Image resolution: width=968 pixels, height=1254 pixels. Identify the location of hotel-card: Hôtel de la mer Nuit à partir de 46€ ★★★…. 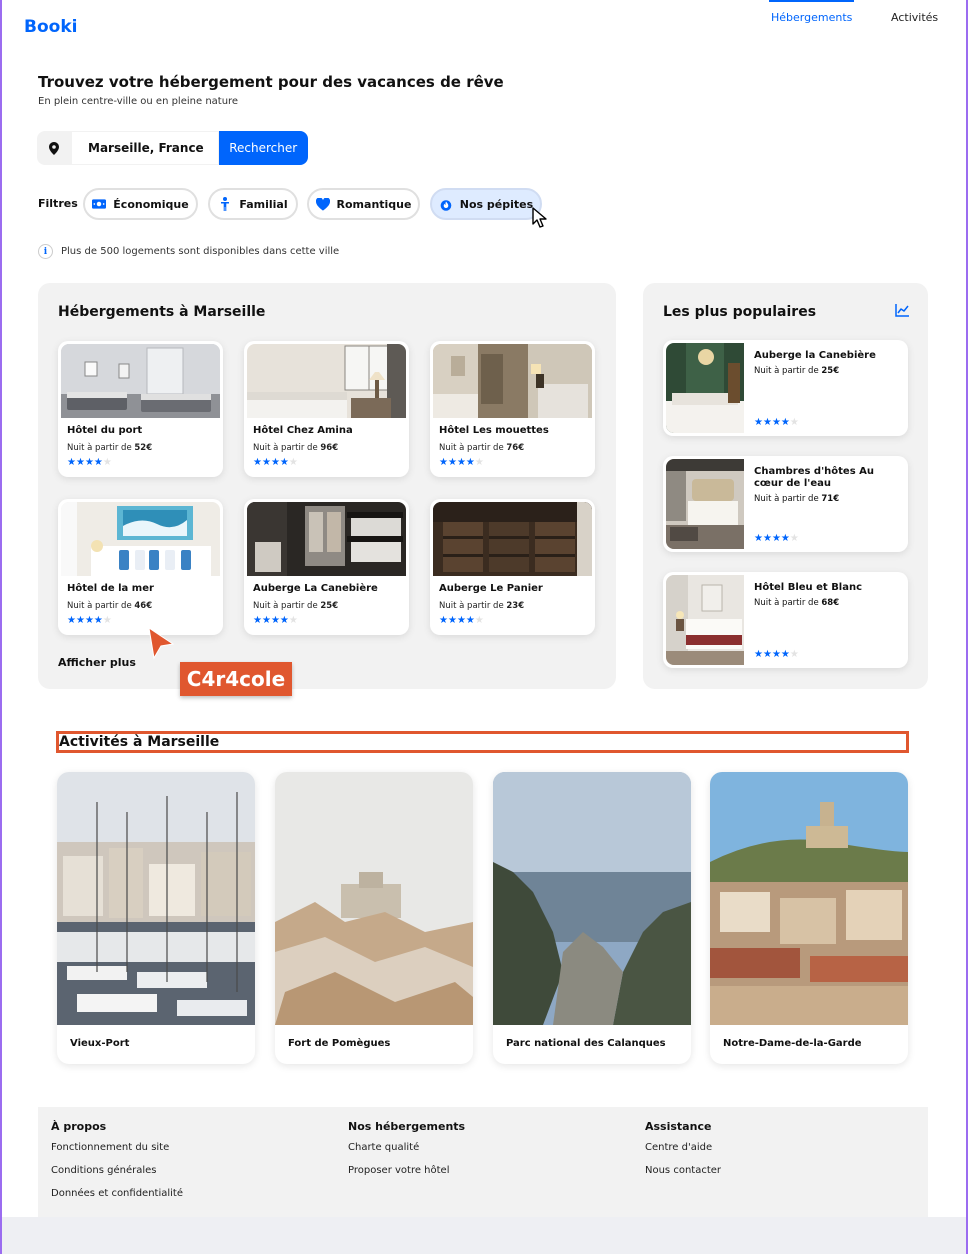
(140, 567).